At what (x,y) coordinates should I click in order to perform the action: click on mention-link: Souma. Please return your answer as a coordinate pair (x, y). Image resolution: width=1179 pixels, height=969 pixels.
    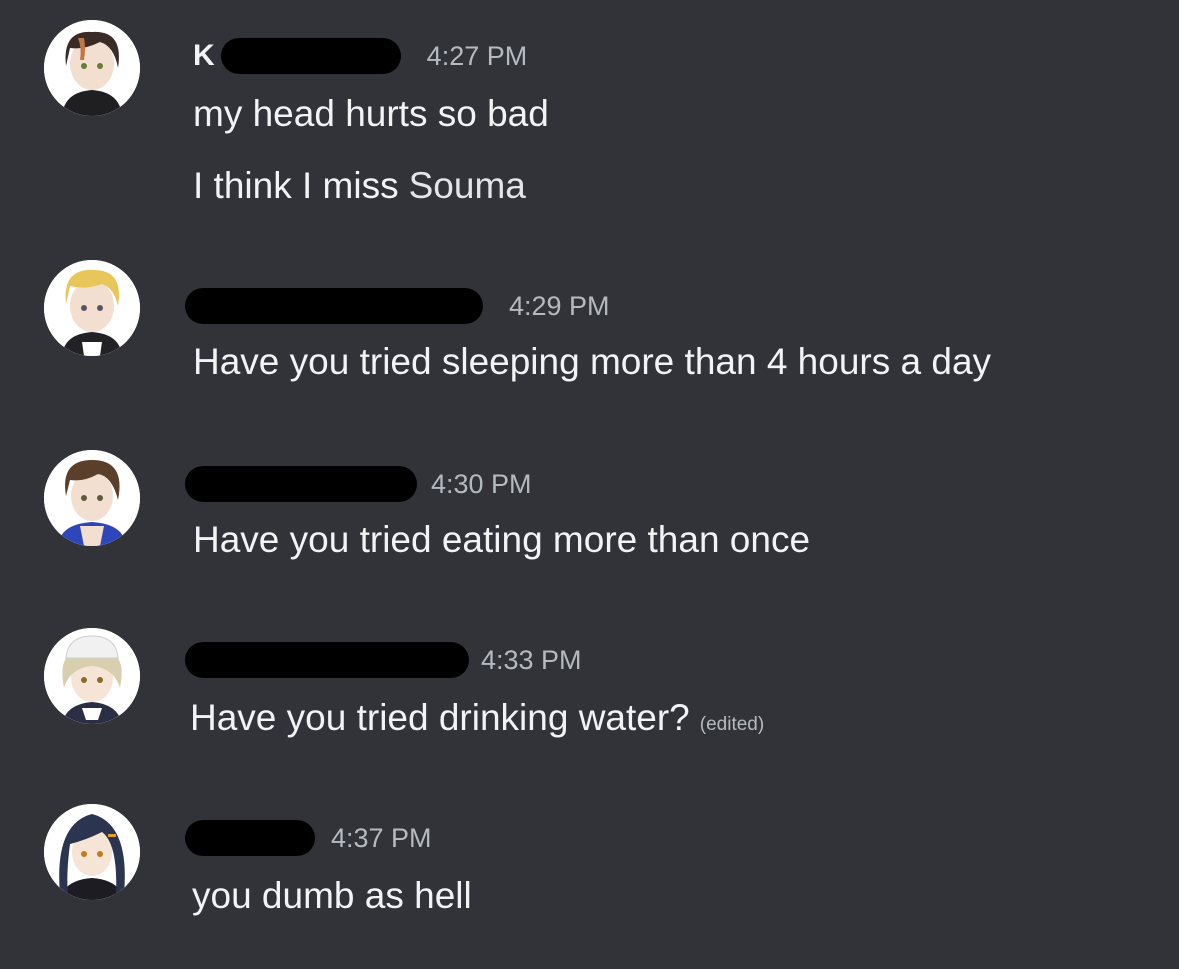
    Looking at the image, I should click on (467, 185).